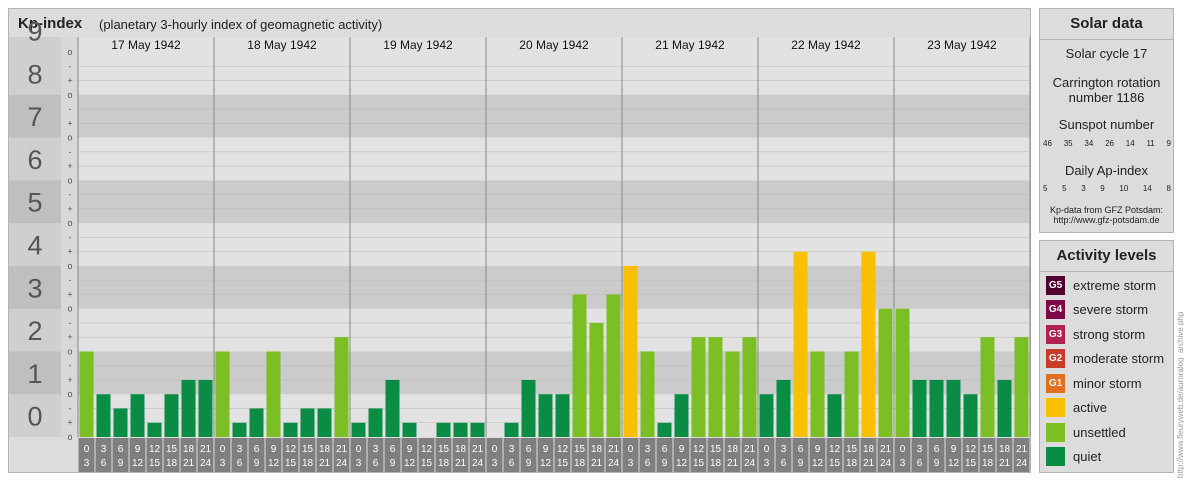 This screenshot has width=1184, height=480. What do you see at coordinates (554, 45) in the screenshot?
I see `date-label: 20 May 1942` at bounding box center [554, 45].